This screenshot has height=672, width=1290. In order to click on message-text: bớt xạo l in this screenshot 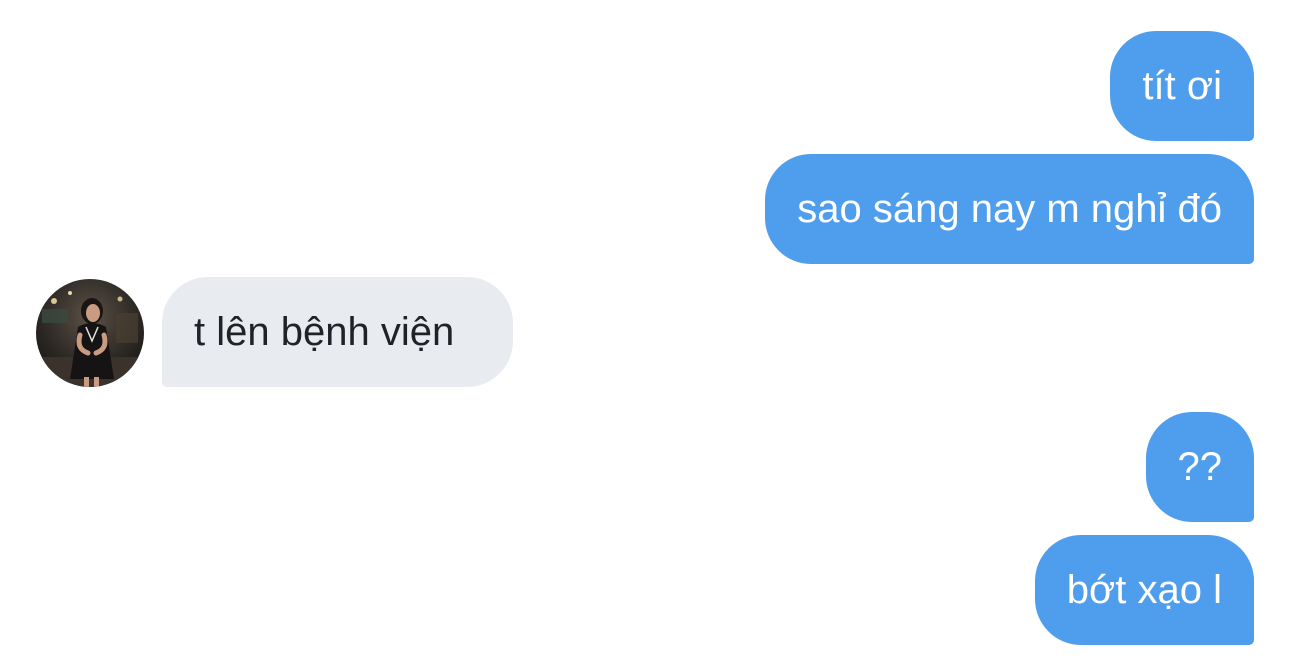, I will do `click(1144, 590)`.